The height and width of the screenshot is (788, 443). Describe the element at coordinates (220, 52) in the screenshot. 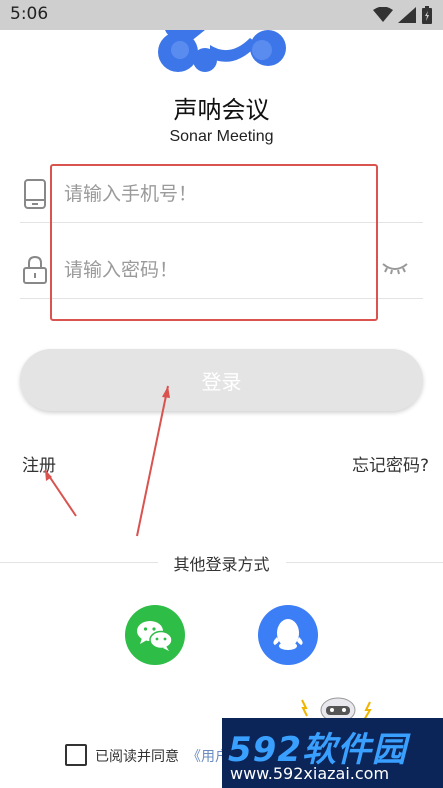

I see `app-logo` at that location.